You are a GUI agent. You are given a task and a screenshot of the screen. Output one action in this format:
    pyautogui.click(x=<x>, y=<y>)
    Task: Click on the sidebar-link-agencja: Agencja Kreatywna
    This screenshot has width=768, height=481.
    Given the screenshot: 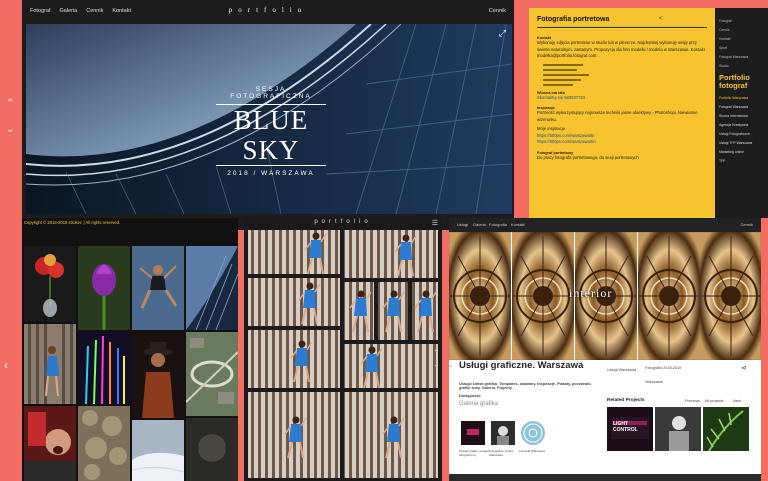 What is the action you would take?
    pyautogui.click(x=741, y=125)
    